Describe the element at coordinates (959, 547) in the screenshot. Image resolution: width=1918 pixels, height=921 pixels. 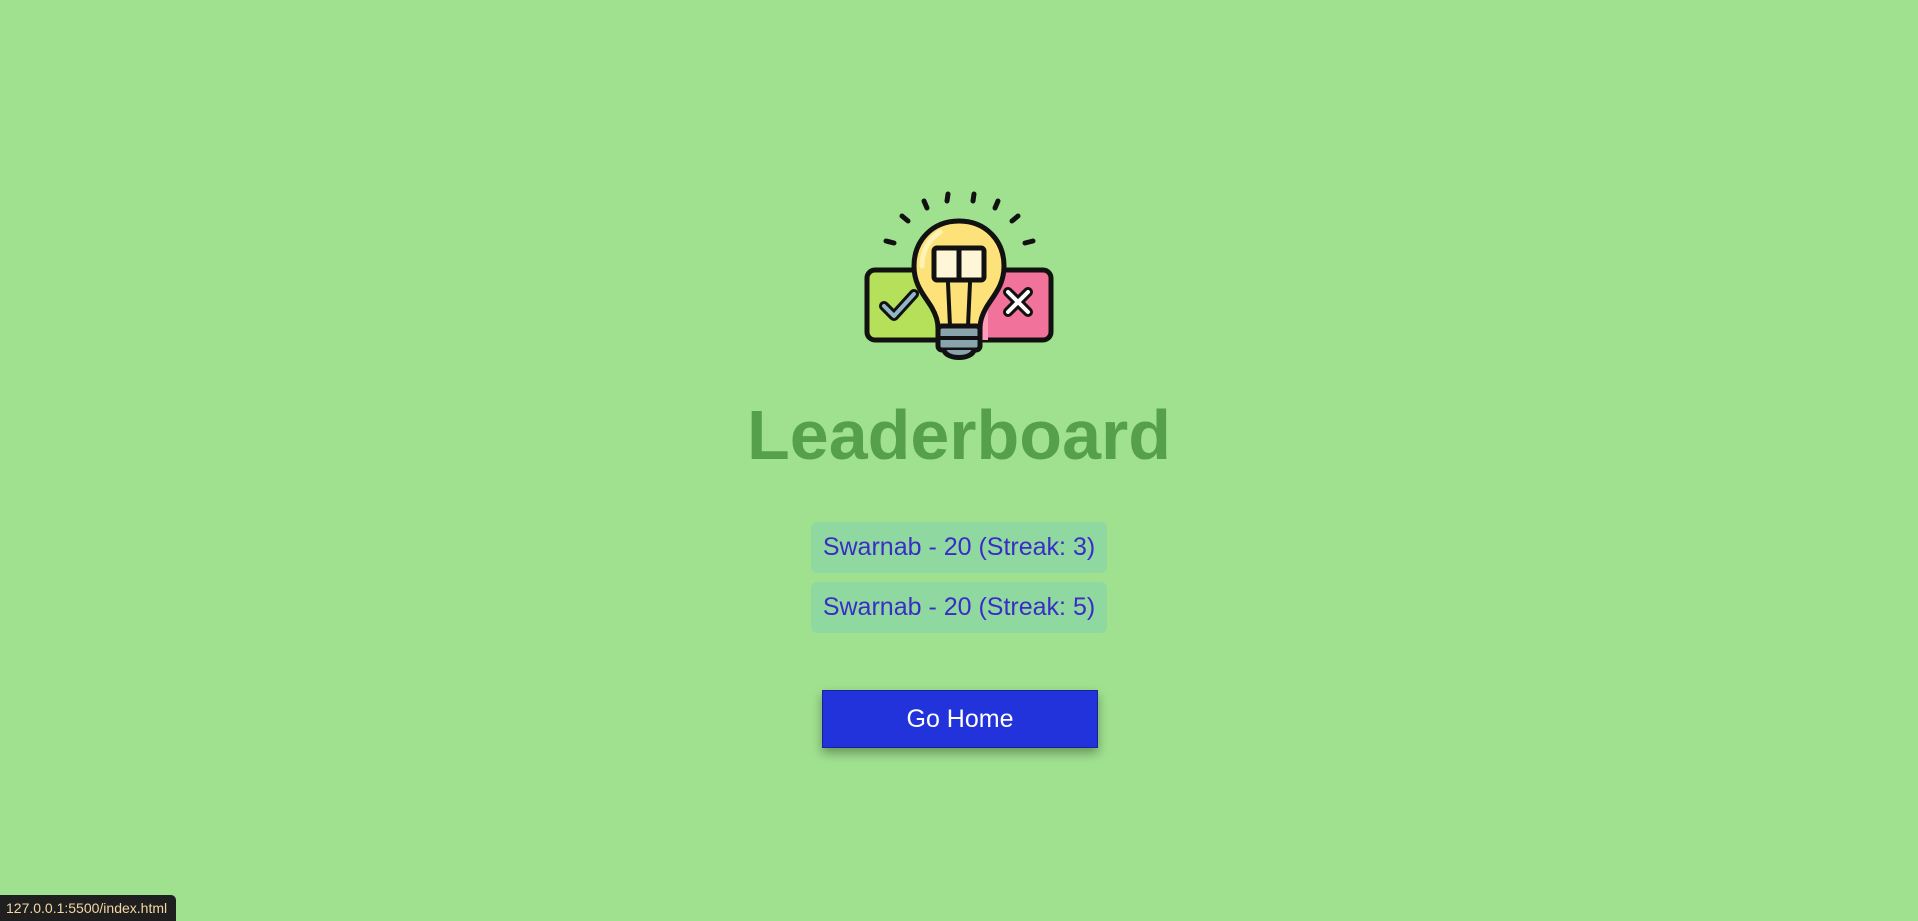
I see `leaderboard-entry: Swarnab - 20 (Streak: 3)` at that location.